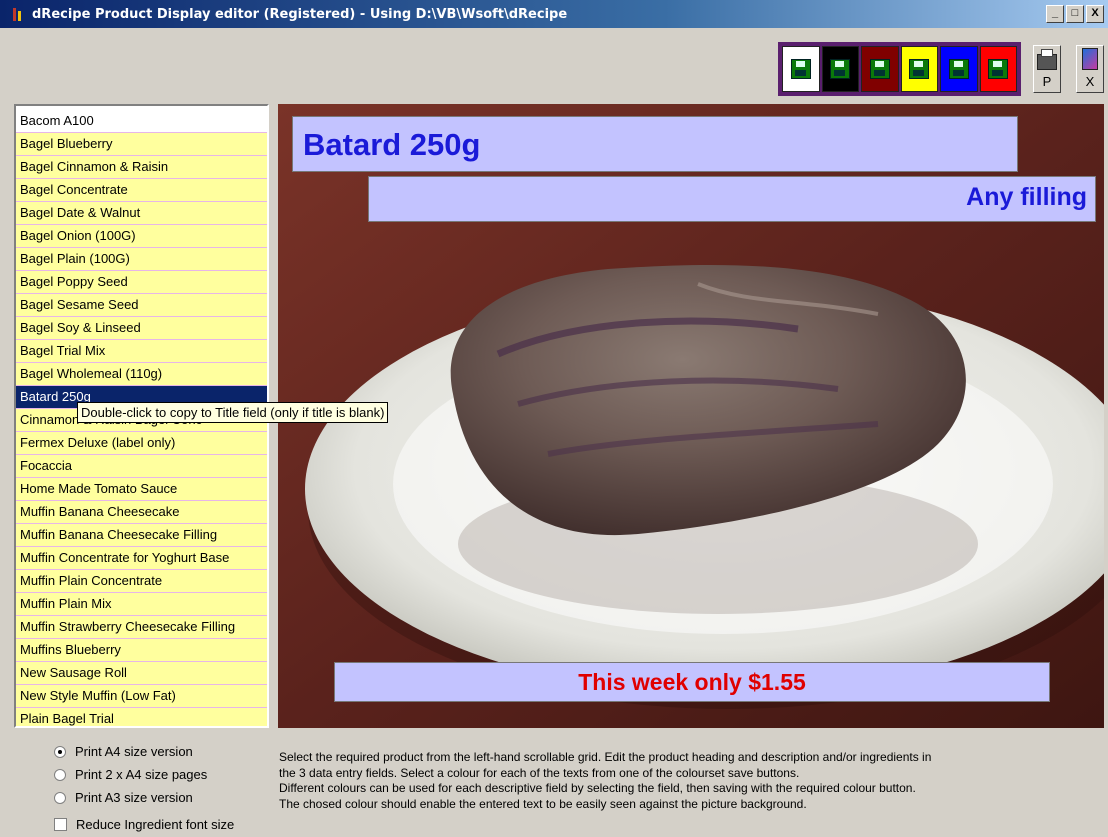 The image size is (1108, 837). Describe the element at coordinates (60, 824) in the screenshot. I see `reduce-font-checkbox` at that location.